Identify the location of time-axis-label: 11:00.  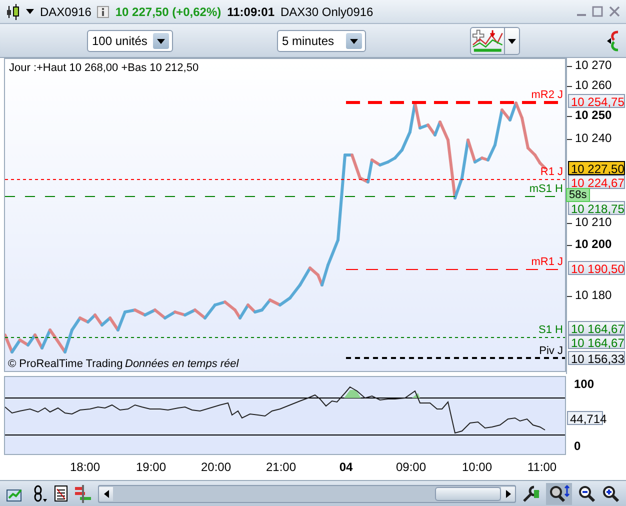
(542, 467).